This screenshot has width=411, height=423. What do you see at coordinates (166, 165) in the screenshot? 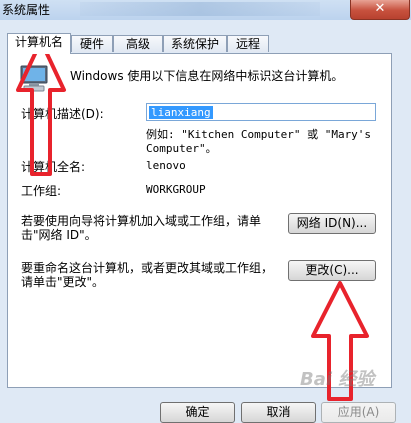
I see `full-name-value: lenovo` at bounding box center [166, 165].